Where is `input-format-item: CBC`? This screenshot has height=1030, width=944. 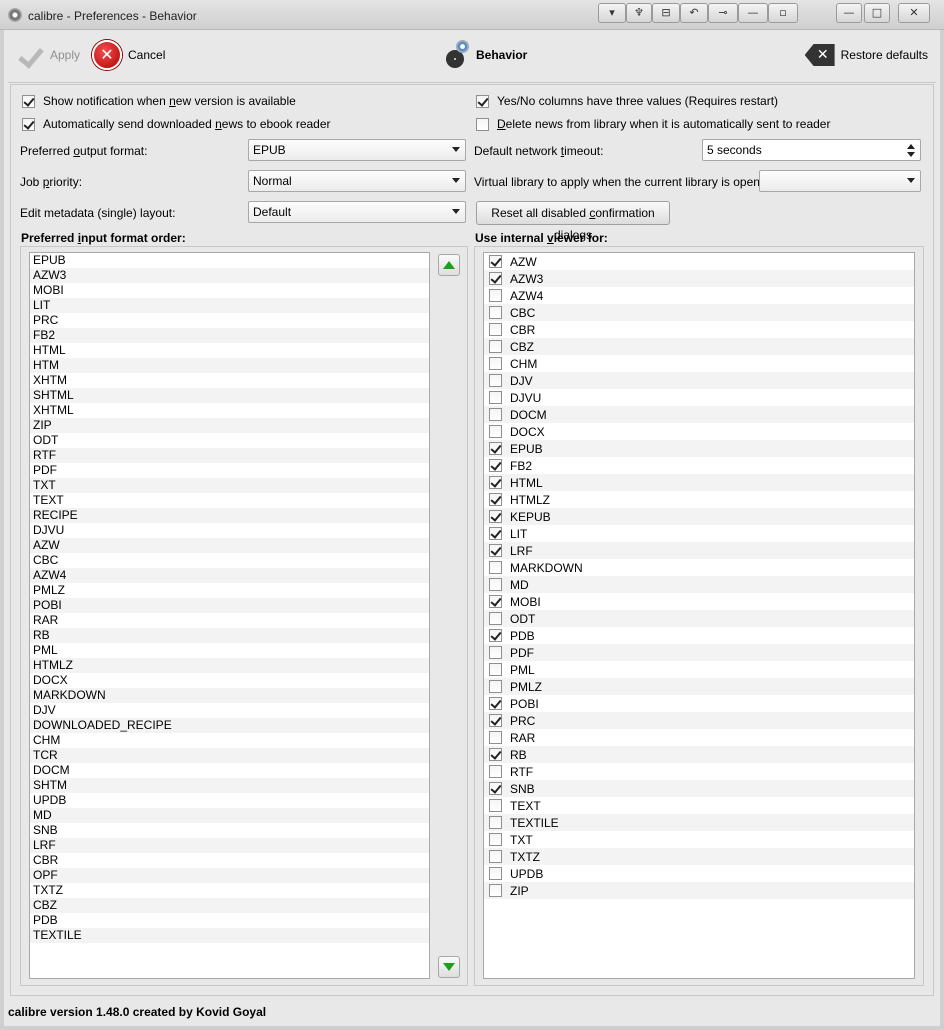 input-format-item: CBC is located at coordinates (229, 560).